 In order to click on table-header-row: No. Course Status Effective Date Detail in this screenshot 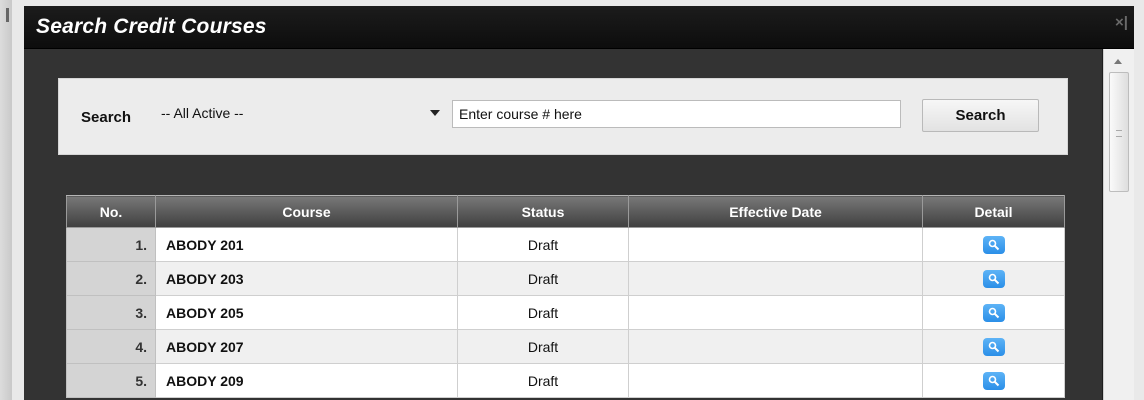, I will do `click(565, 211)`.